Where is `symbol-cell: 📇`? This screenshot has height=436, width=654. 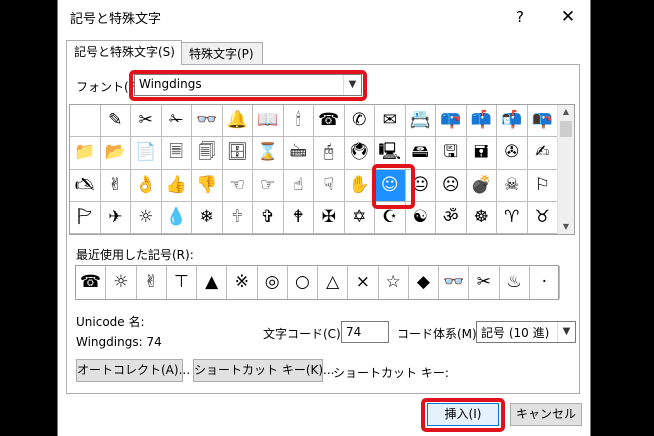
symbol-cell: 📇 is located at coordinates (420, 121).